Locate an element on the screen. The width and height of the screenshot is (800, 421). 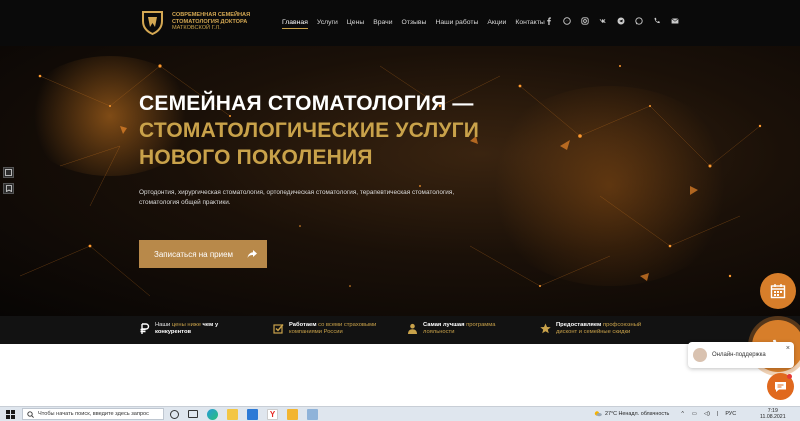
taskbar-search: Чтобы начать поиск, введите здесь запрос is located at coordinates (93, 414).